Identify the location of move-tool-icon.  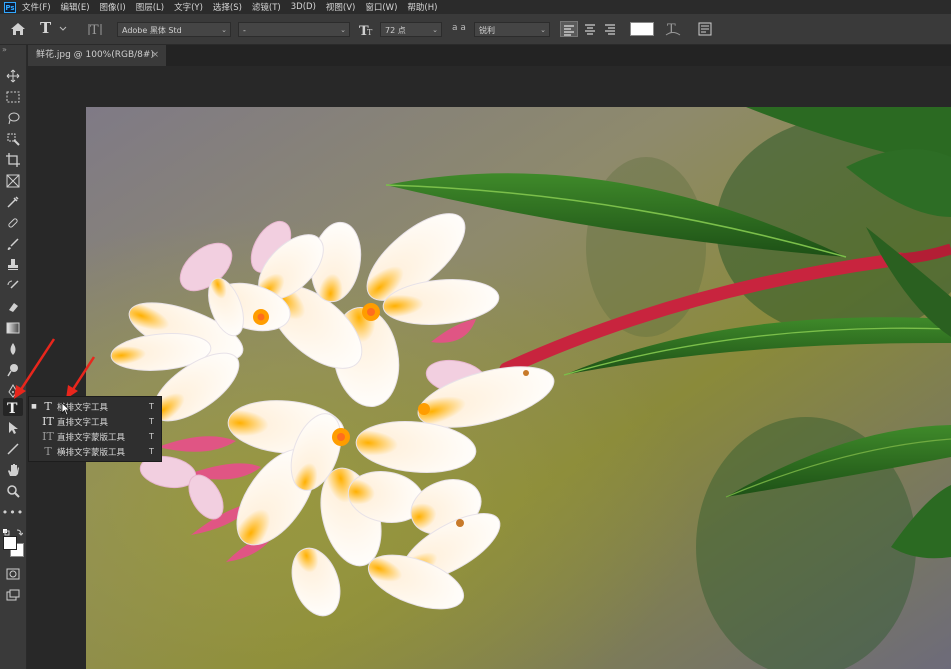
(13, 76).